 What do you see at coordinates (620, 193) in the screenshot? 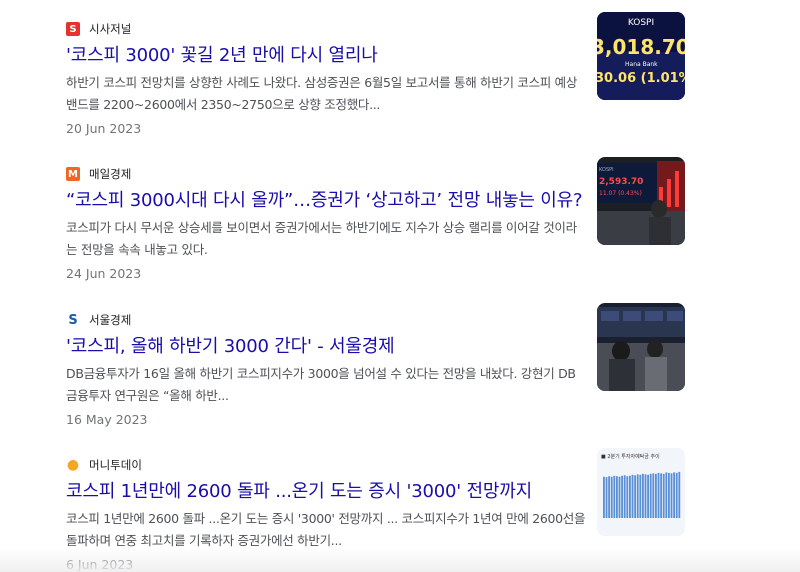
I see `thumb-change: 11.07 (0.43%)` at bounding box center [620, 193].